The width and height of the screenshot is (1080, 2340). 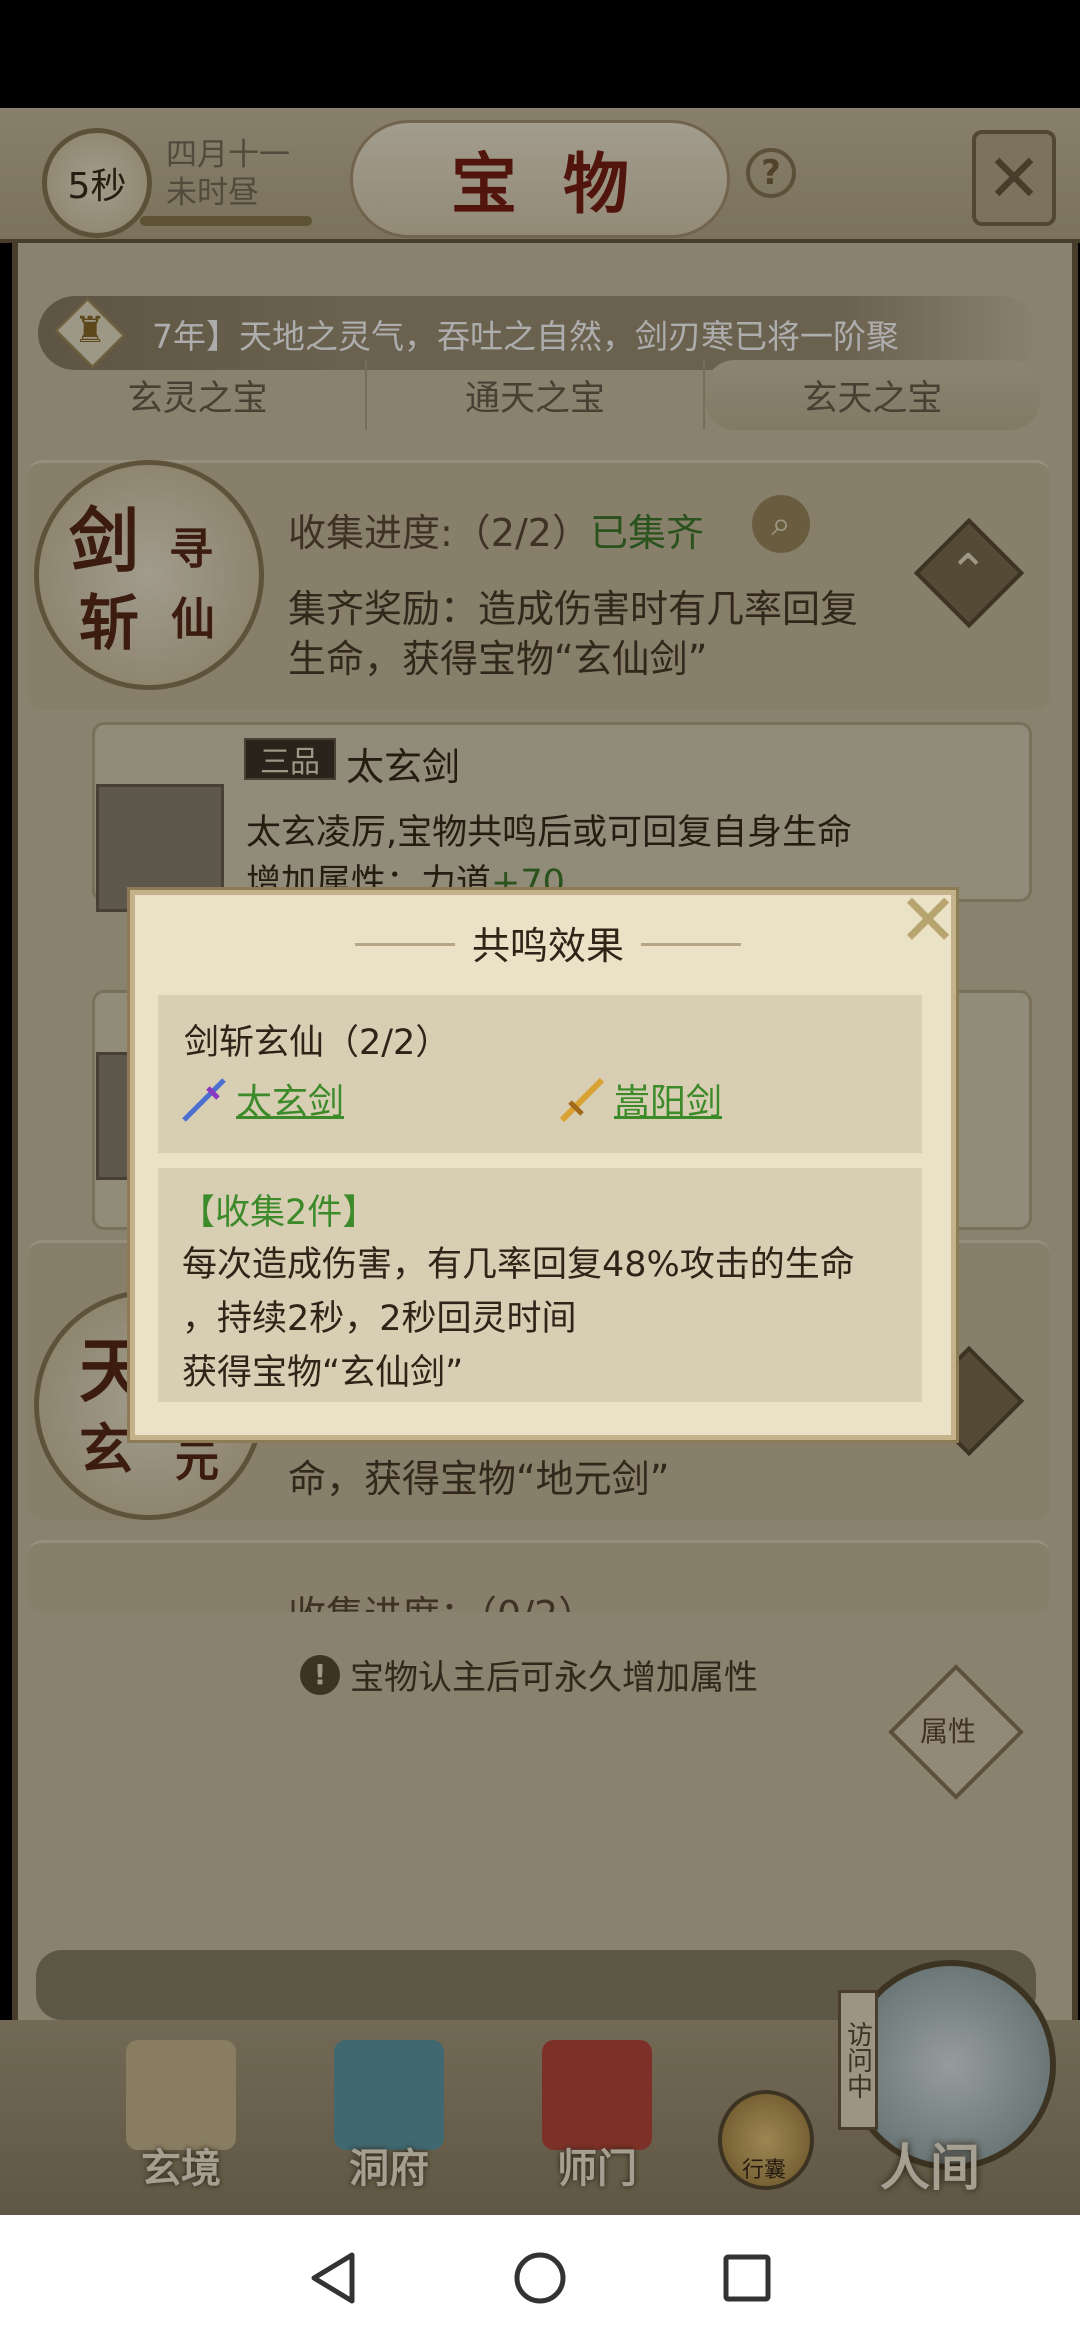 I want to click on back-triangle-icon, so click(x=333, y=2277).